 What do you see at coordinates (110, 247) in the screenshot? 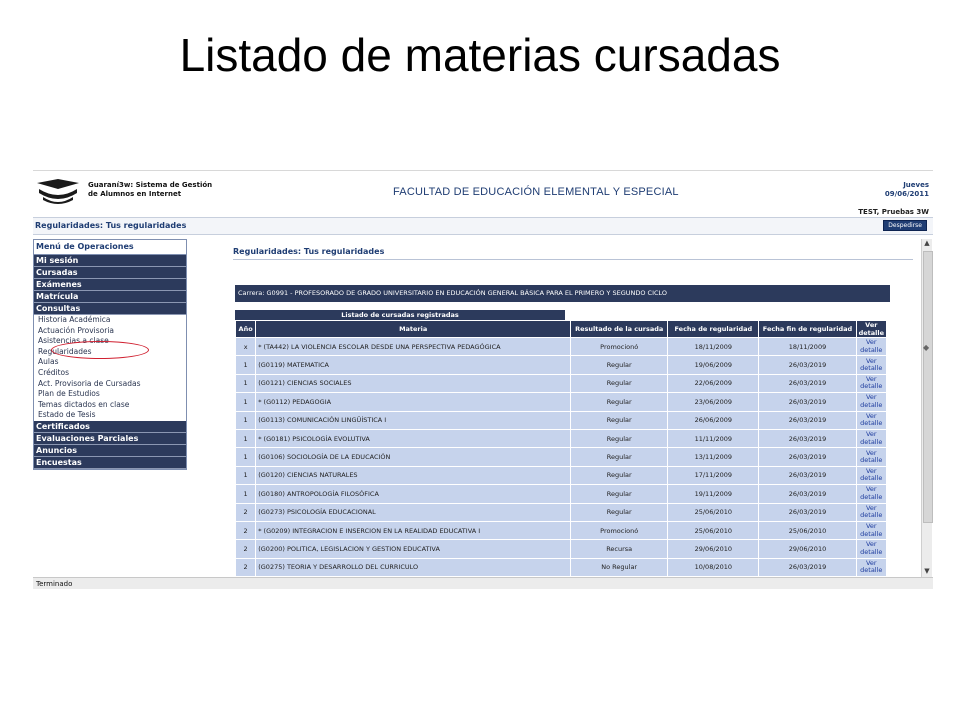
I see `menu-title: Menú de Operaciones` at bounding box center [110, 247].